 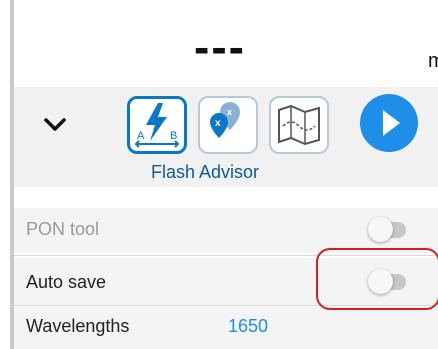 I want to click on selected-tool-label: Flash Advisor, so click(x=205, y=172).